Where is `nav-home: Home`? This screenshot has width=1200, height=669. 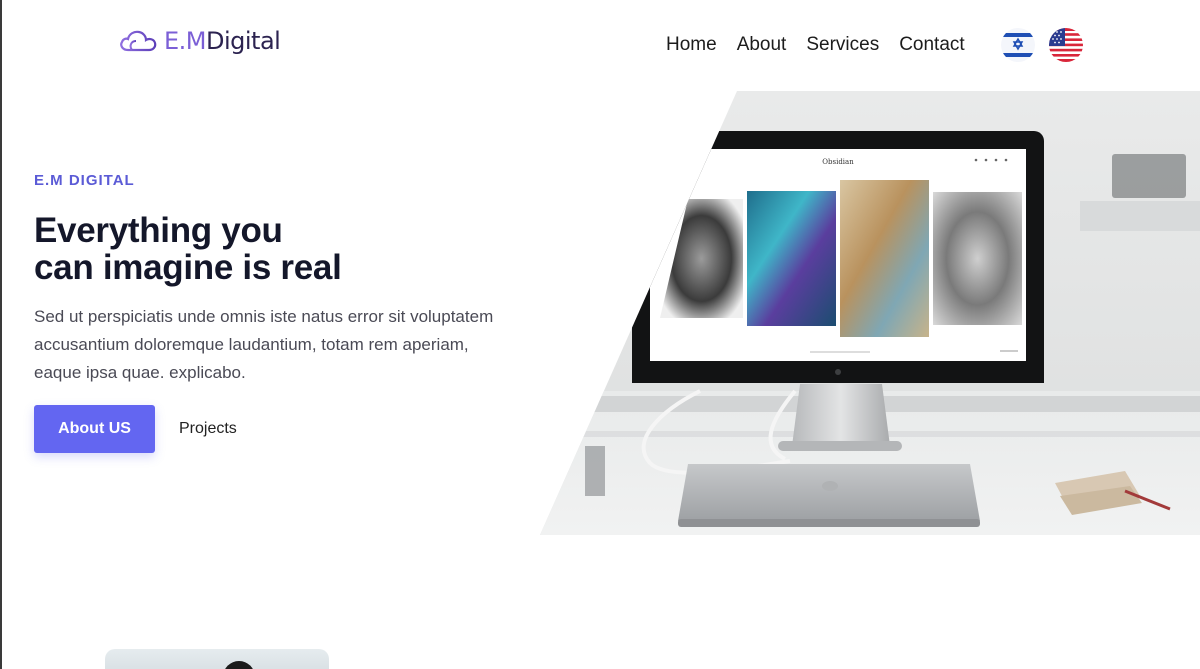 nav-home: Home is located at coordinates (691, 45).